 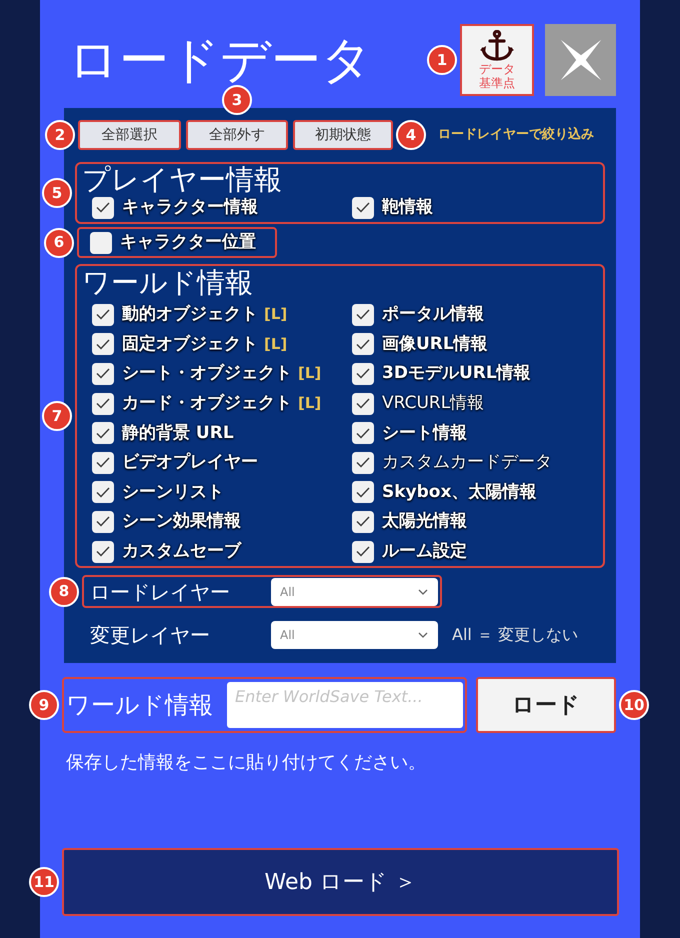 What do you see at coordinates (173, 492) in the screenshot?
I see `checkbox-label: シーンリスト` at bounding box center [173, 492].